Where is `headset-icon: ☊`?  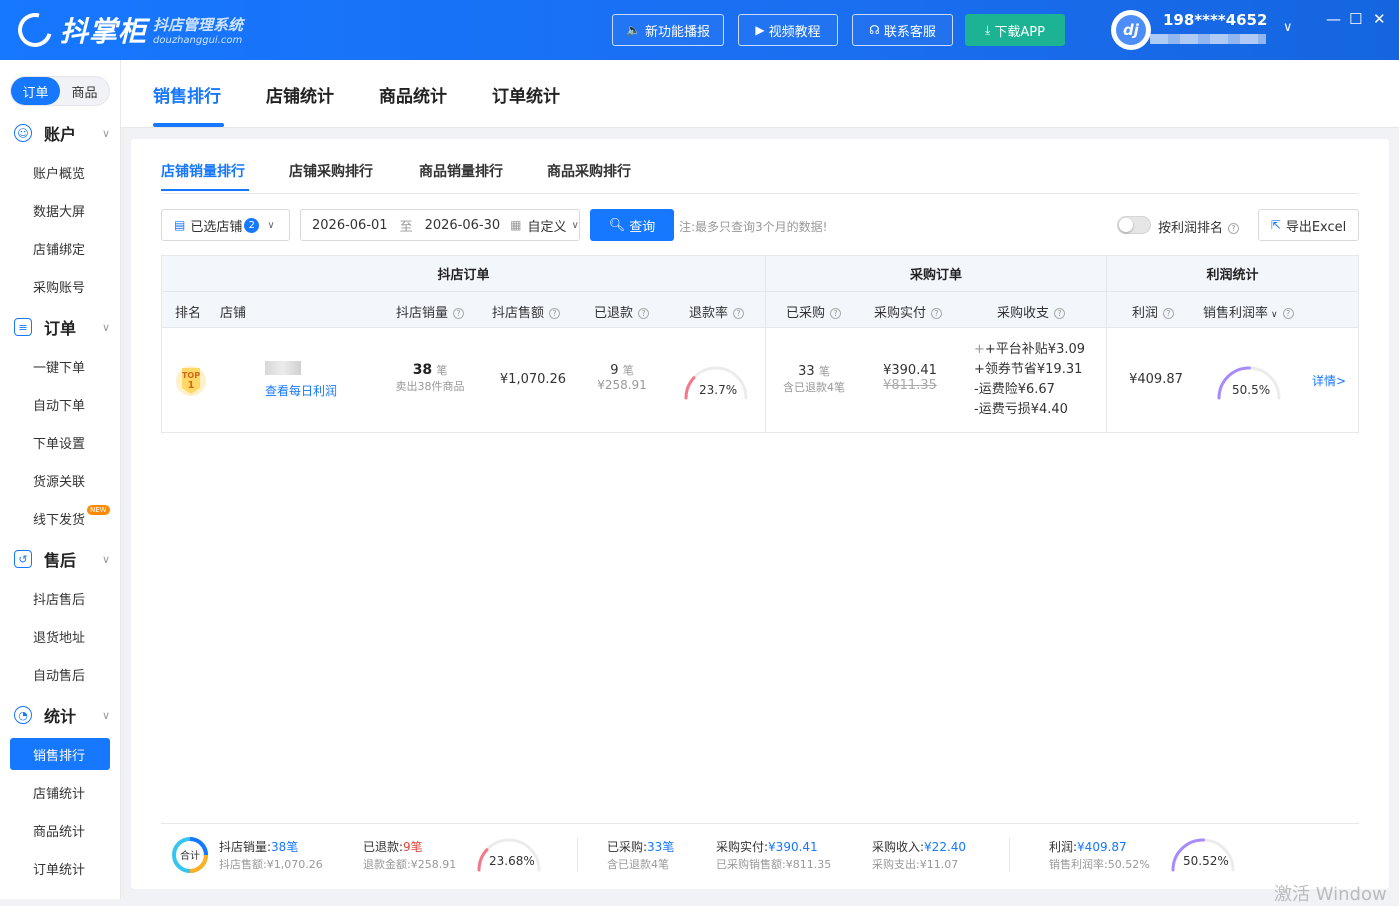 headset-icon: ☊ is located at coordinates (874, 30).